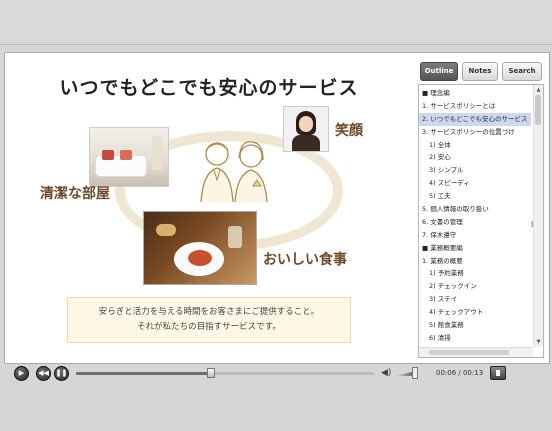 The height and width of the screenshot is (431, 552). I want to click on outline-item: 6. 文書の管理, so click(475, 222).